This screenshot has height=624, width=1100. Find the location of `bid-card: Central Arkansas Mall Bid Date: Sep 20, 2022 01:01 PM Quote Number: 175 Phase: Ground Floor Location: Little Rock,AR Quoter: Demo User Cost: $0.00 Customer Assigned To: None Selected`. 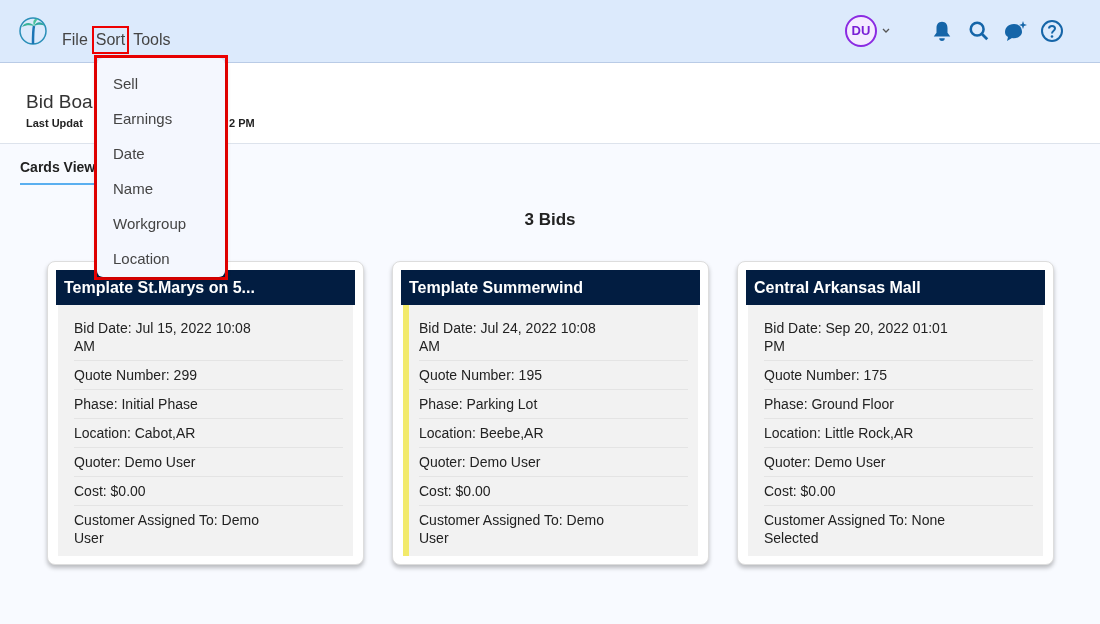

bid-card: Central Arkansas Mall Bid Date: Sep 20, 2022 01:01 PM Quote Number: 175 Phase: Ground Floor Location: Little Rock,AR Quoter: Demo User Cost: $0.00 Customer Assigned To: None Selected is located at coordinates (895, 412).